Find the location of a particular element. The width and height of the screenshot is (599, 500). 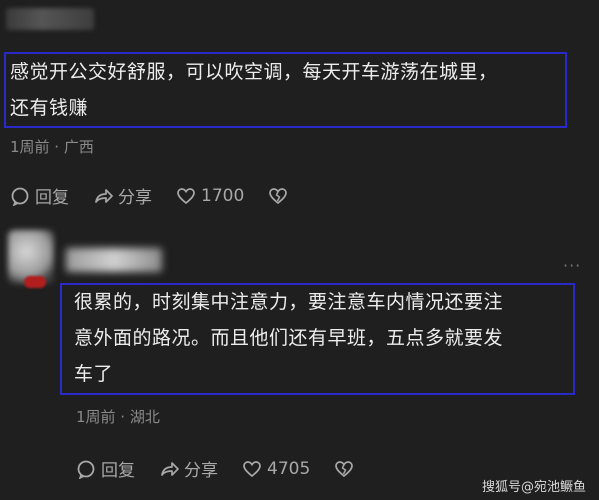

avatar-badge is located at coordinates (35, 282).